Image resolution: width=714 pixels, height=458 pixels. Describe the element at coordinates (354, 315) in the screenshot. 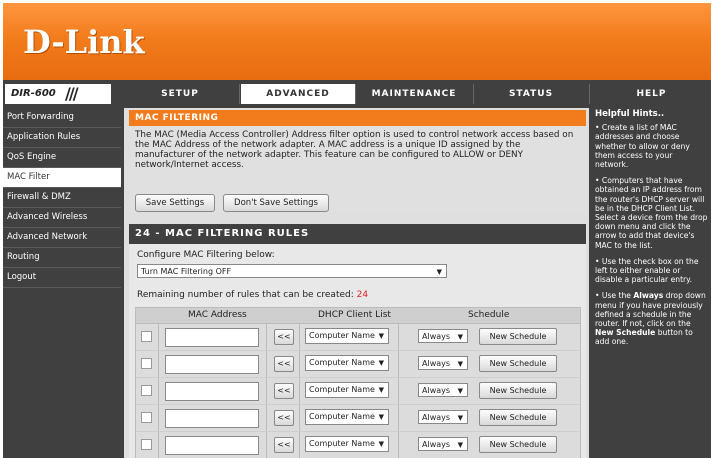

I see `column-dhcp-client-list: DHCP Client List` at that location.